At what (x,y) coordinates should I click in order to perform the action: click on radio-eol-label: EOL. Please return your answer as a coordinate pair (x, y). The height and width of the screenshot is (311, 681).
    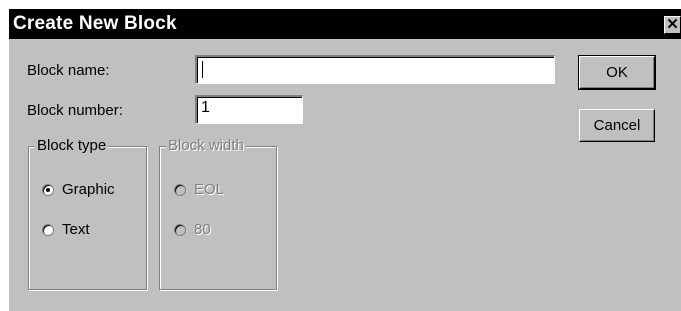
    Looking at the image, I should click on (209, 189).